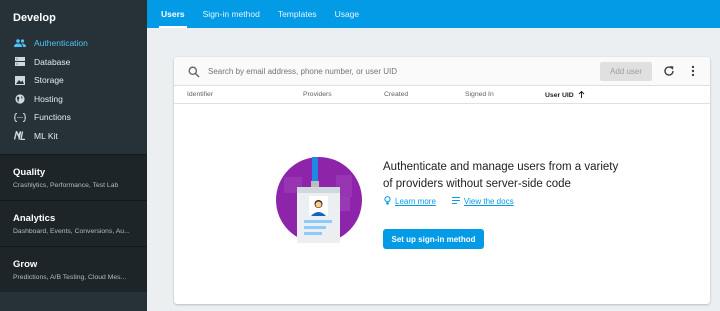 The height and width of the screenshot is (311, 720). Describe the element at coordinates (297, 14) in the screenshot. I see `tab-templates: Templates` at that location.